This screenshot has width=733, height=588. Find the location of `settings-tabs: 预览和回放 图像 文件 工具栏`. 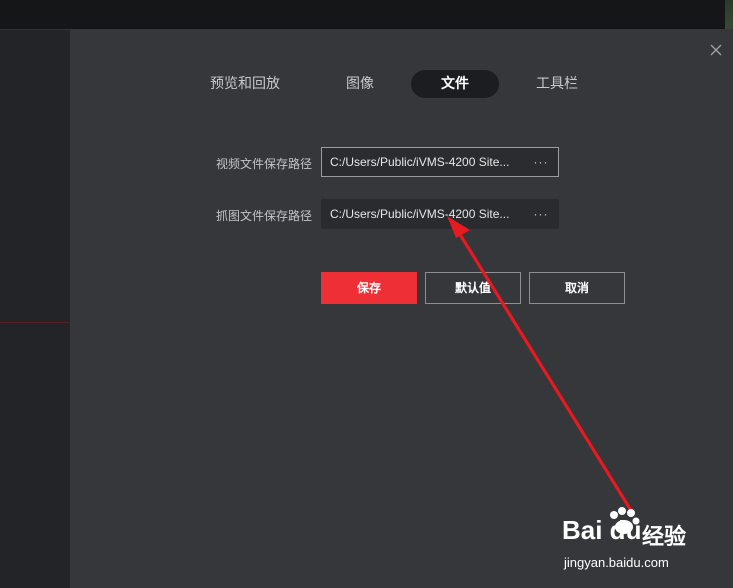

settings-tabs: 预览和回放 图像 文件 工具栏 is located at coordinates (366, 84).